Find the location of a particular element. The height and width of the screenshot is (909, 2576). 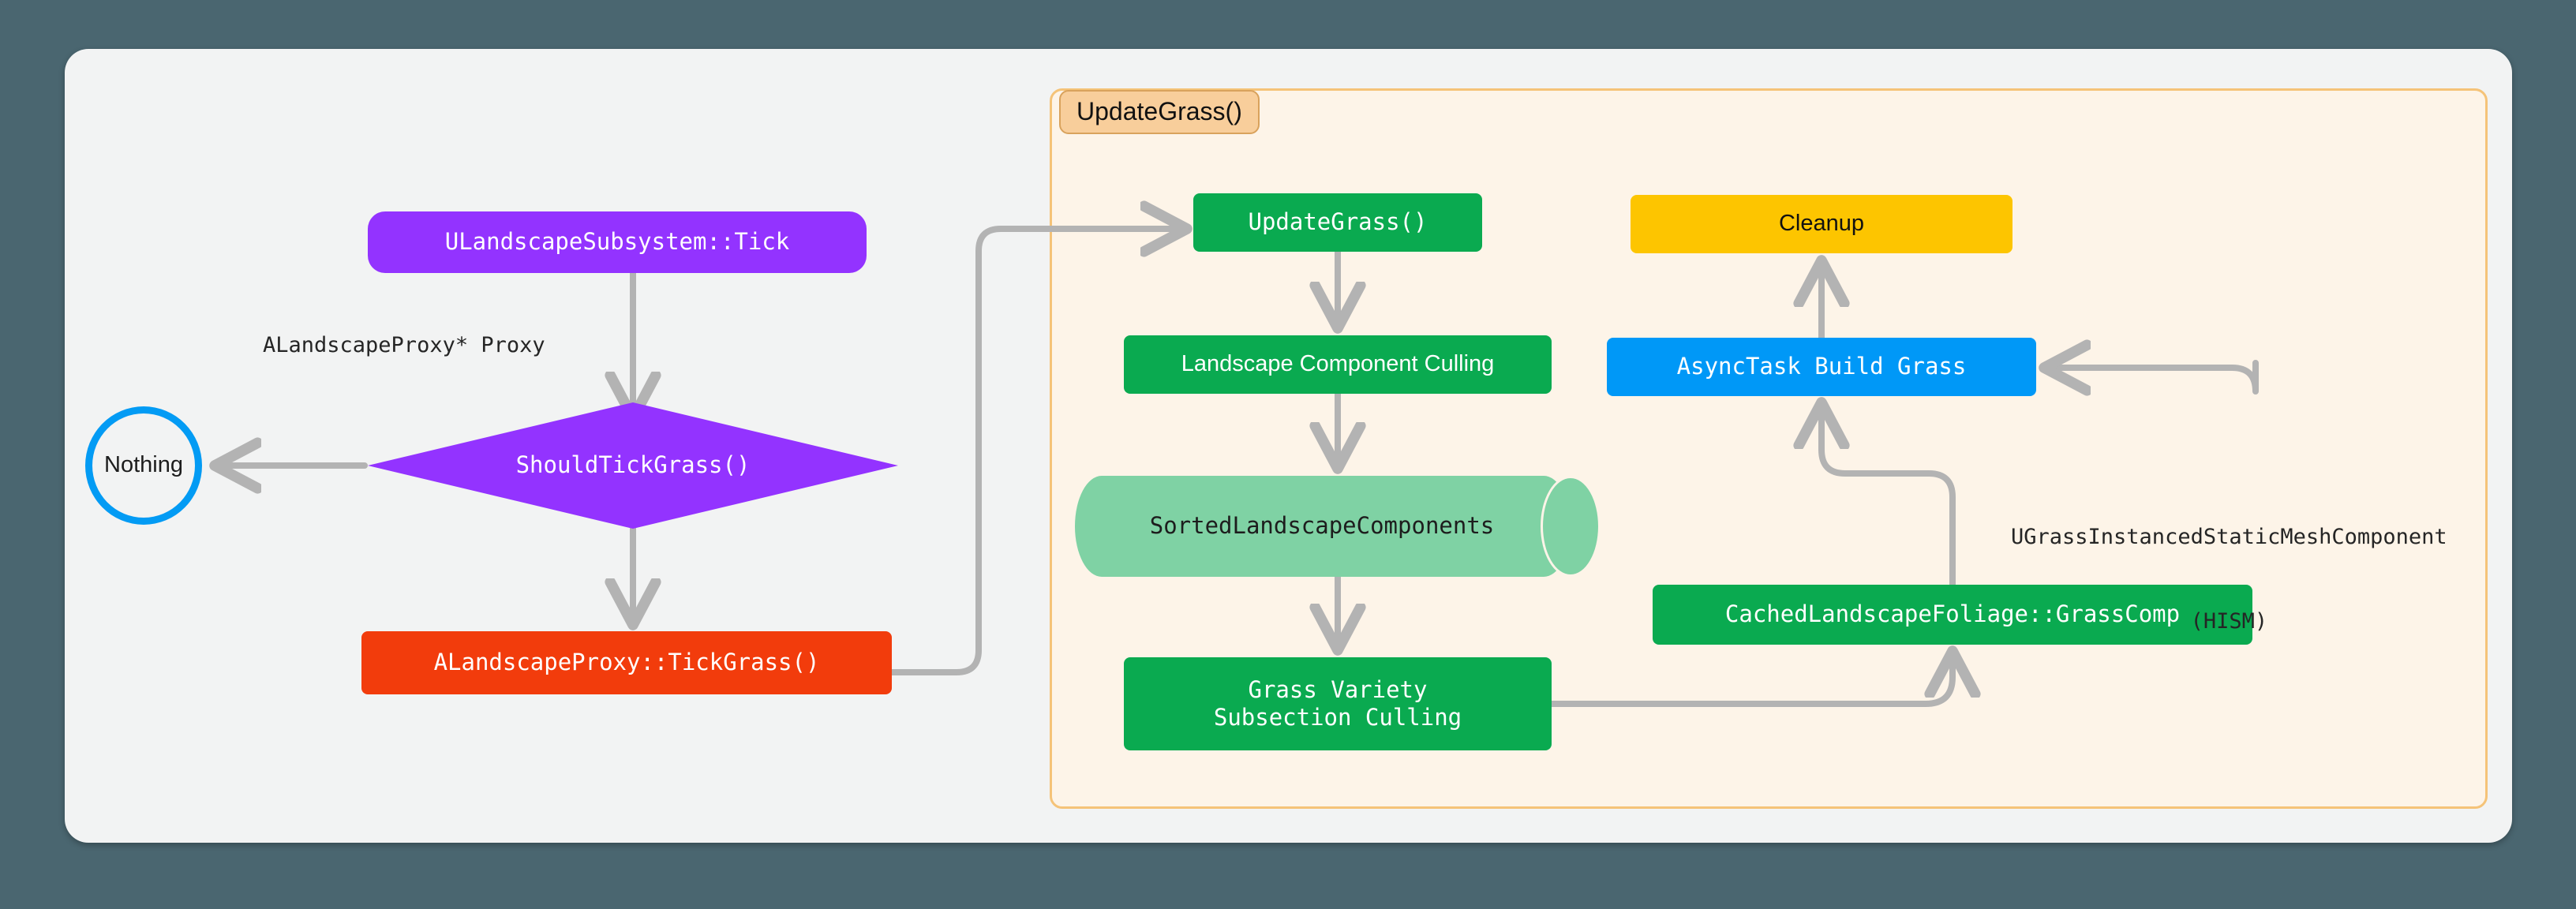

node-label: Nothing is located at coordinates (143, 465).